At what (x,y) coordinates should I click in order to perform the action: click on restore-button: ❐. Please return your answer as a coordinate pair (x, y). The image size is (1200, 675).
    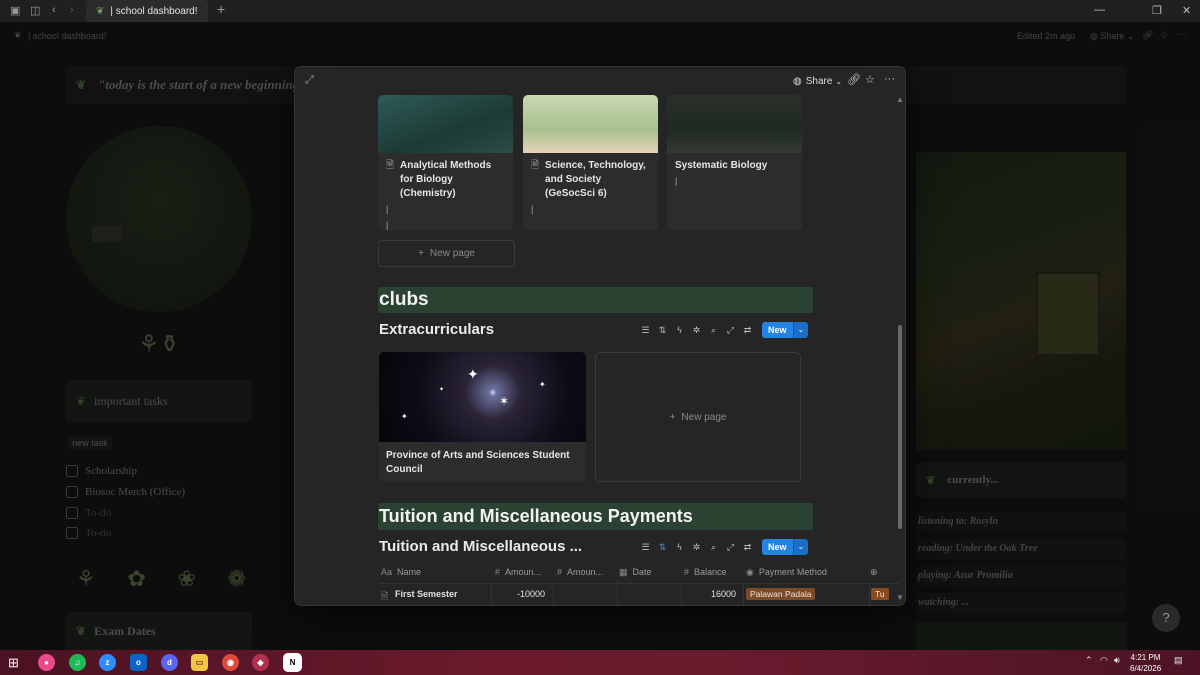
    Looking at the image, I should click on (1157, 10).